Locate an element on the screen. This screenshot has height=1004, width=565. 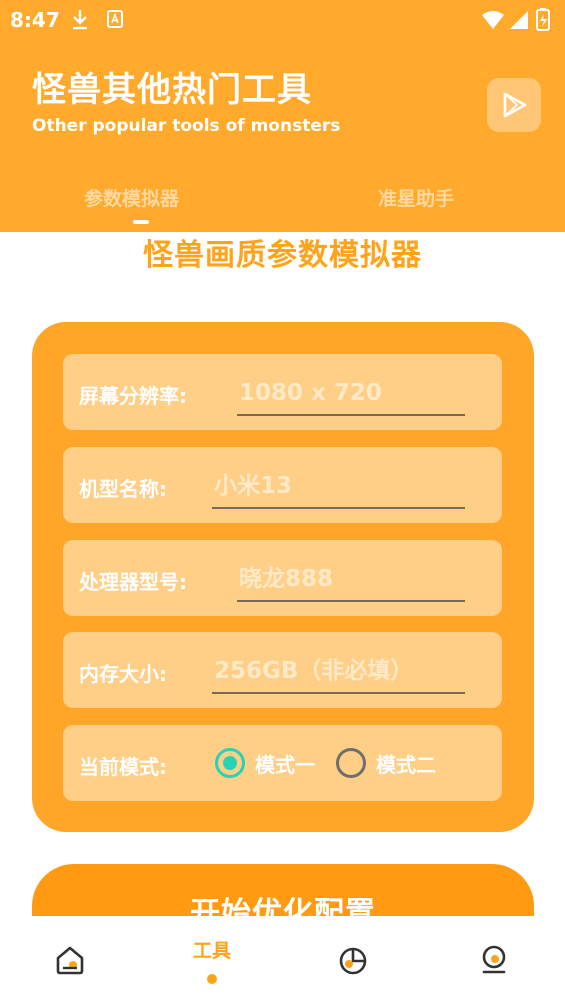
play-icon is located at coordinates (515, 105).